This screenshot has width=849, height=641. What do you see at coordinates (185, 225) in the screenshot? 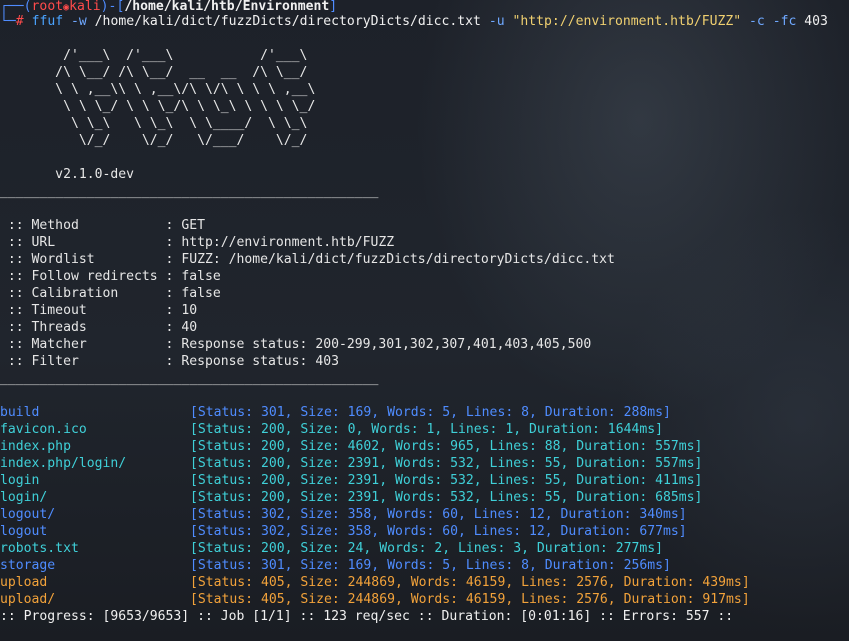
I see `config-value: : GET` at bounding box center [185, 225].